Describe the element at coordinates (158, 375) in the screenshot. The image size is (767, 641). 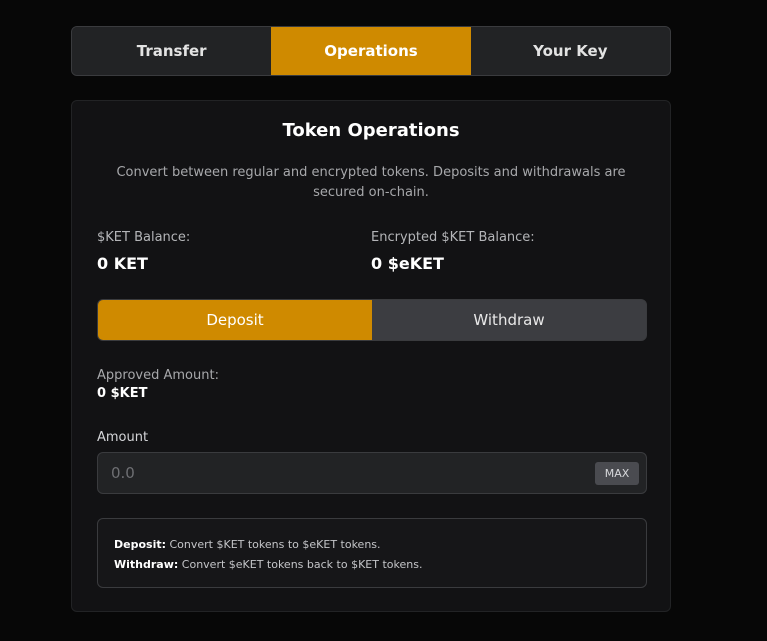
I see `approved-amount-label: Approved Amount:` at that location.